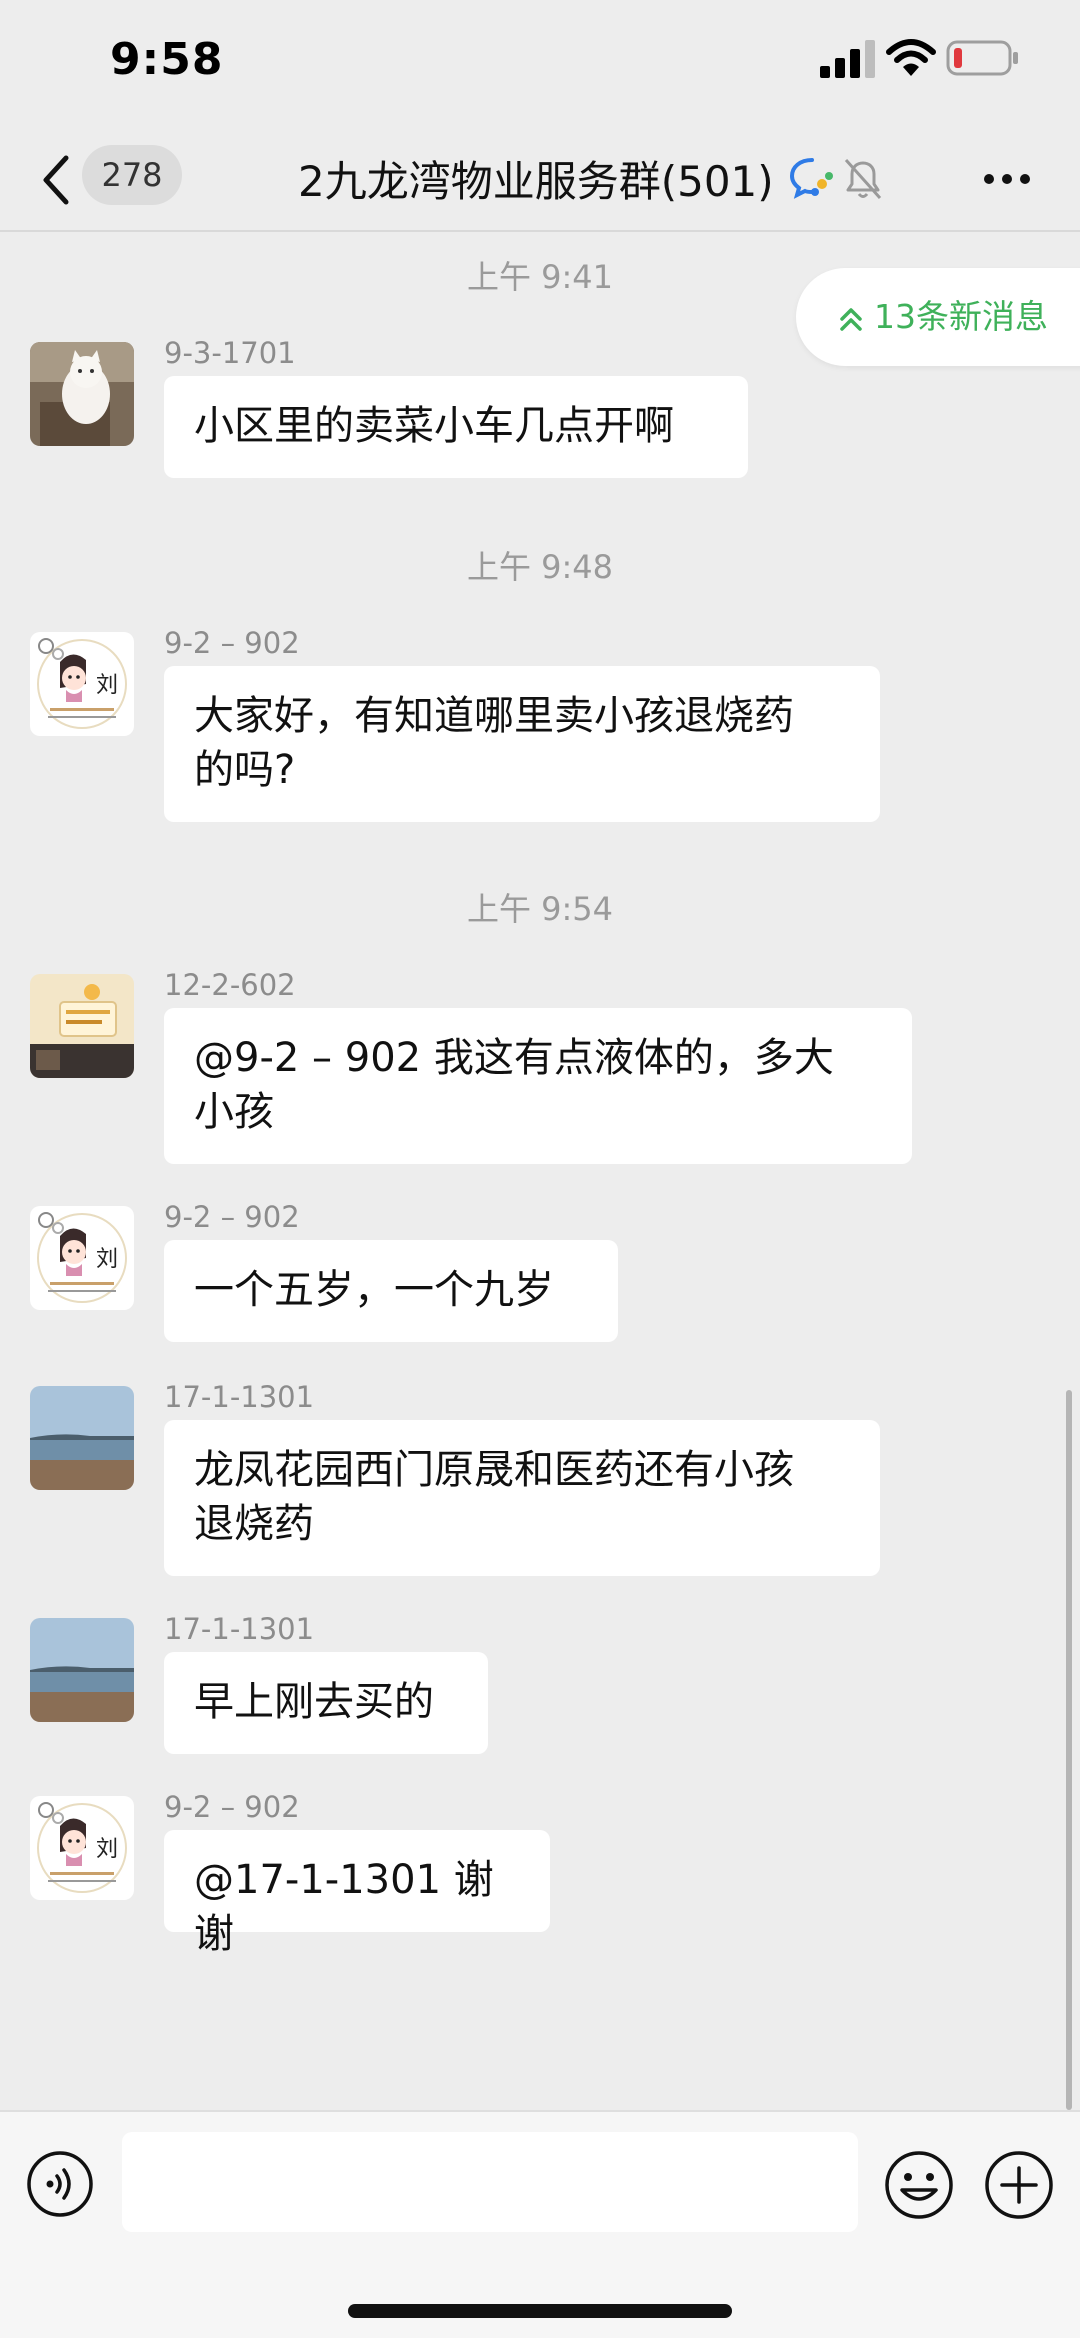  I want to click on sender-name: 12-2-602, so click(230, 985).